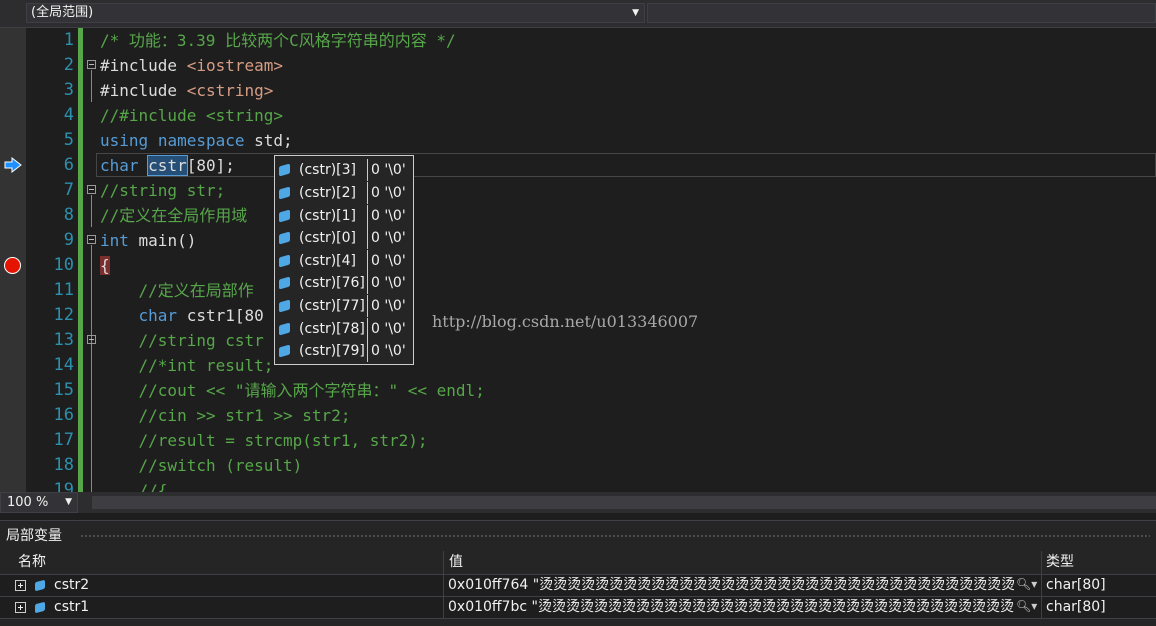 This screenshot has width=1156, height=626. What do you see at coordinates (578, 415) in the screenshot?
I see `code-line: 16 //cin >> str1 >> str2;` at bounding box center [578, 415].